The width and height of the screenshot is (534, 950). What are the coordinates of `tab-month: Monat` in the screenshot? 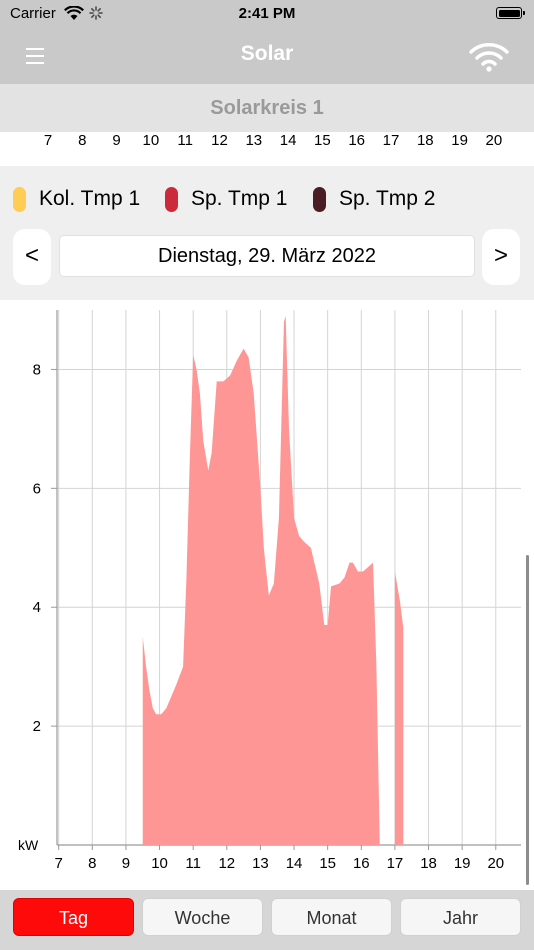 It's located at (331, 917).